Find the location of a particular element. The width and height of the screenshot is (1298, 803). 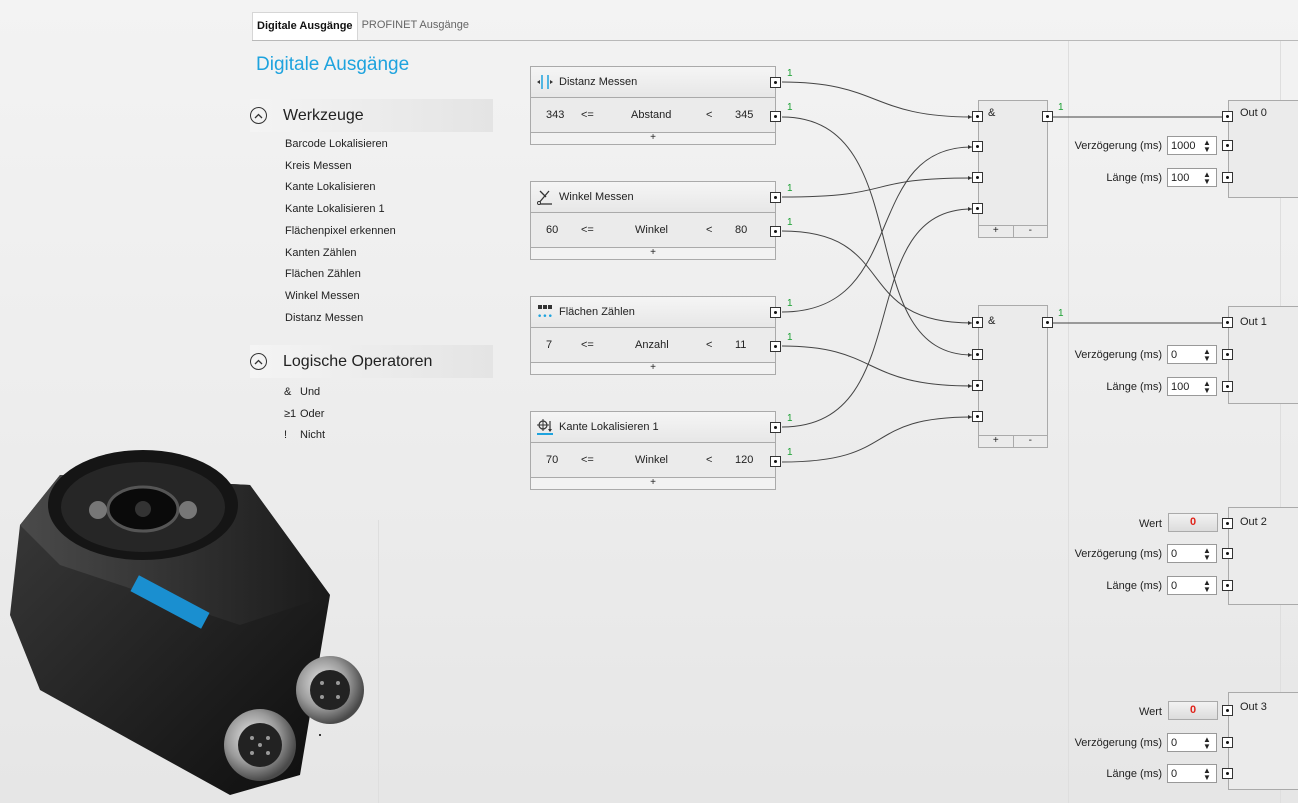

tool-item: Winkel Messen is located at coordinates (340, 297).